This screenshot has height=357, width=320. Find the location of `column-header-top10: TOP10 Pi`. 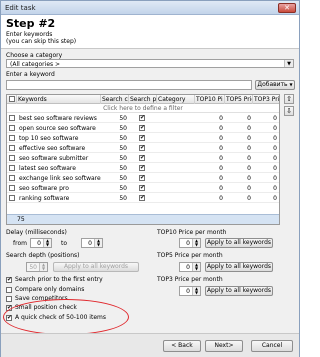

column-header-top10: TOP10 Pi is located at coordinates (210, 99).